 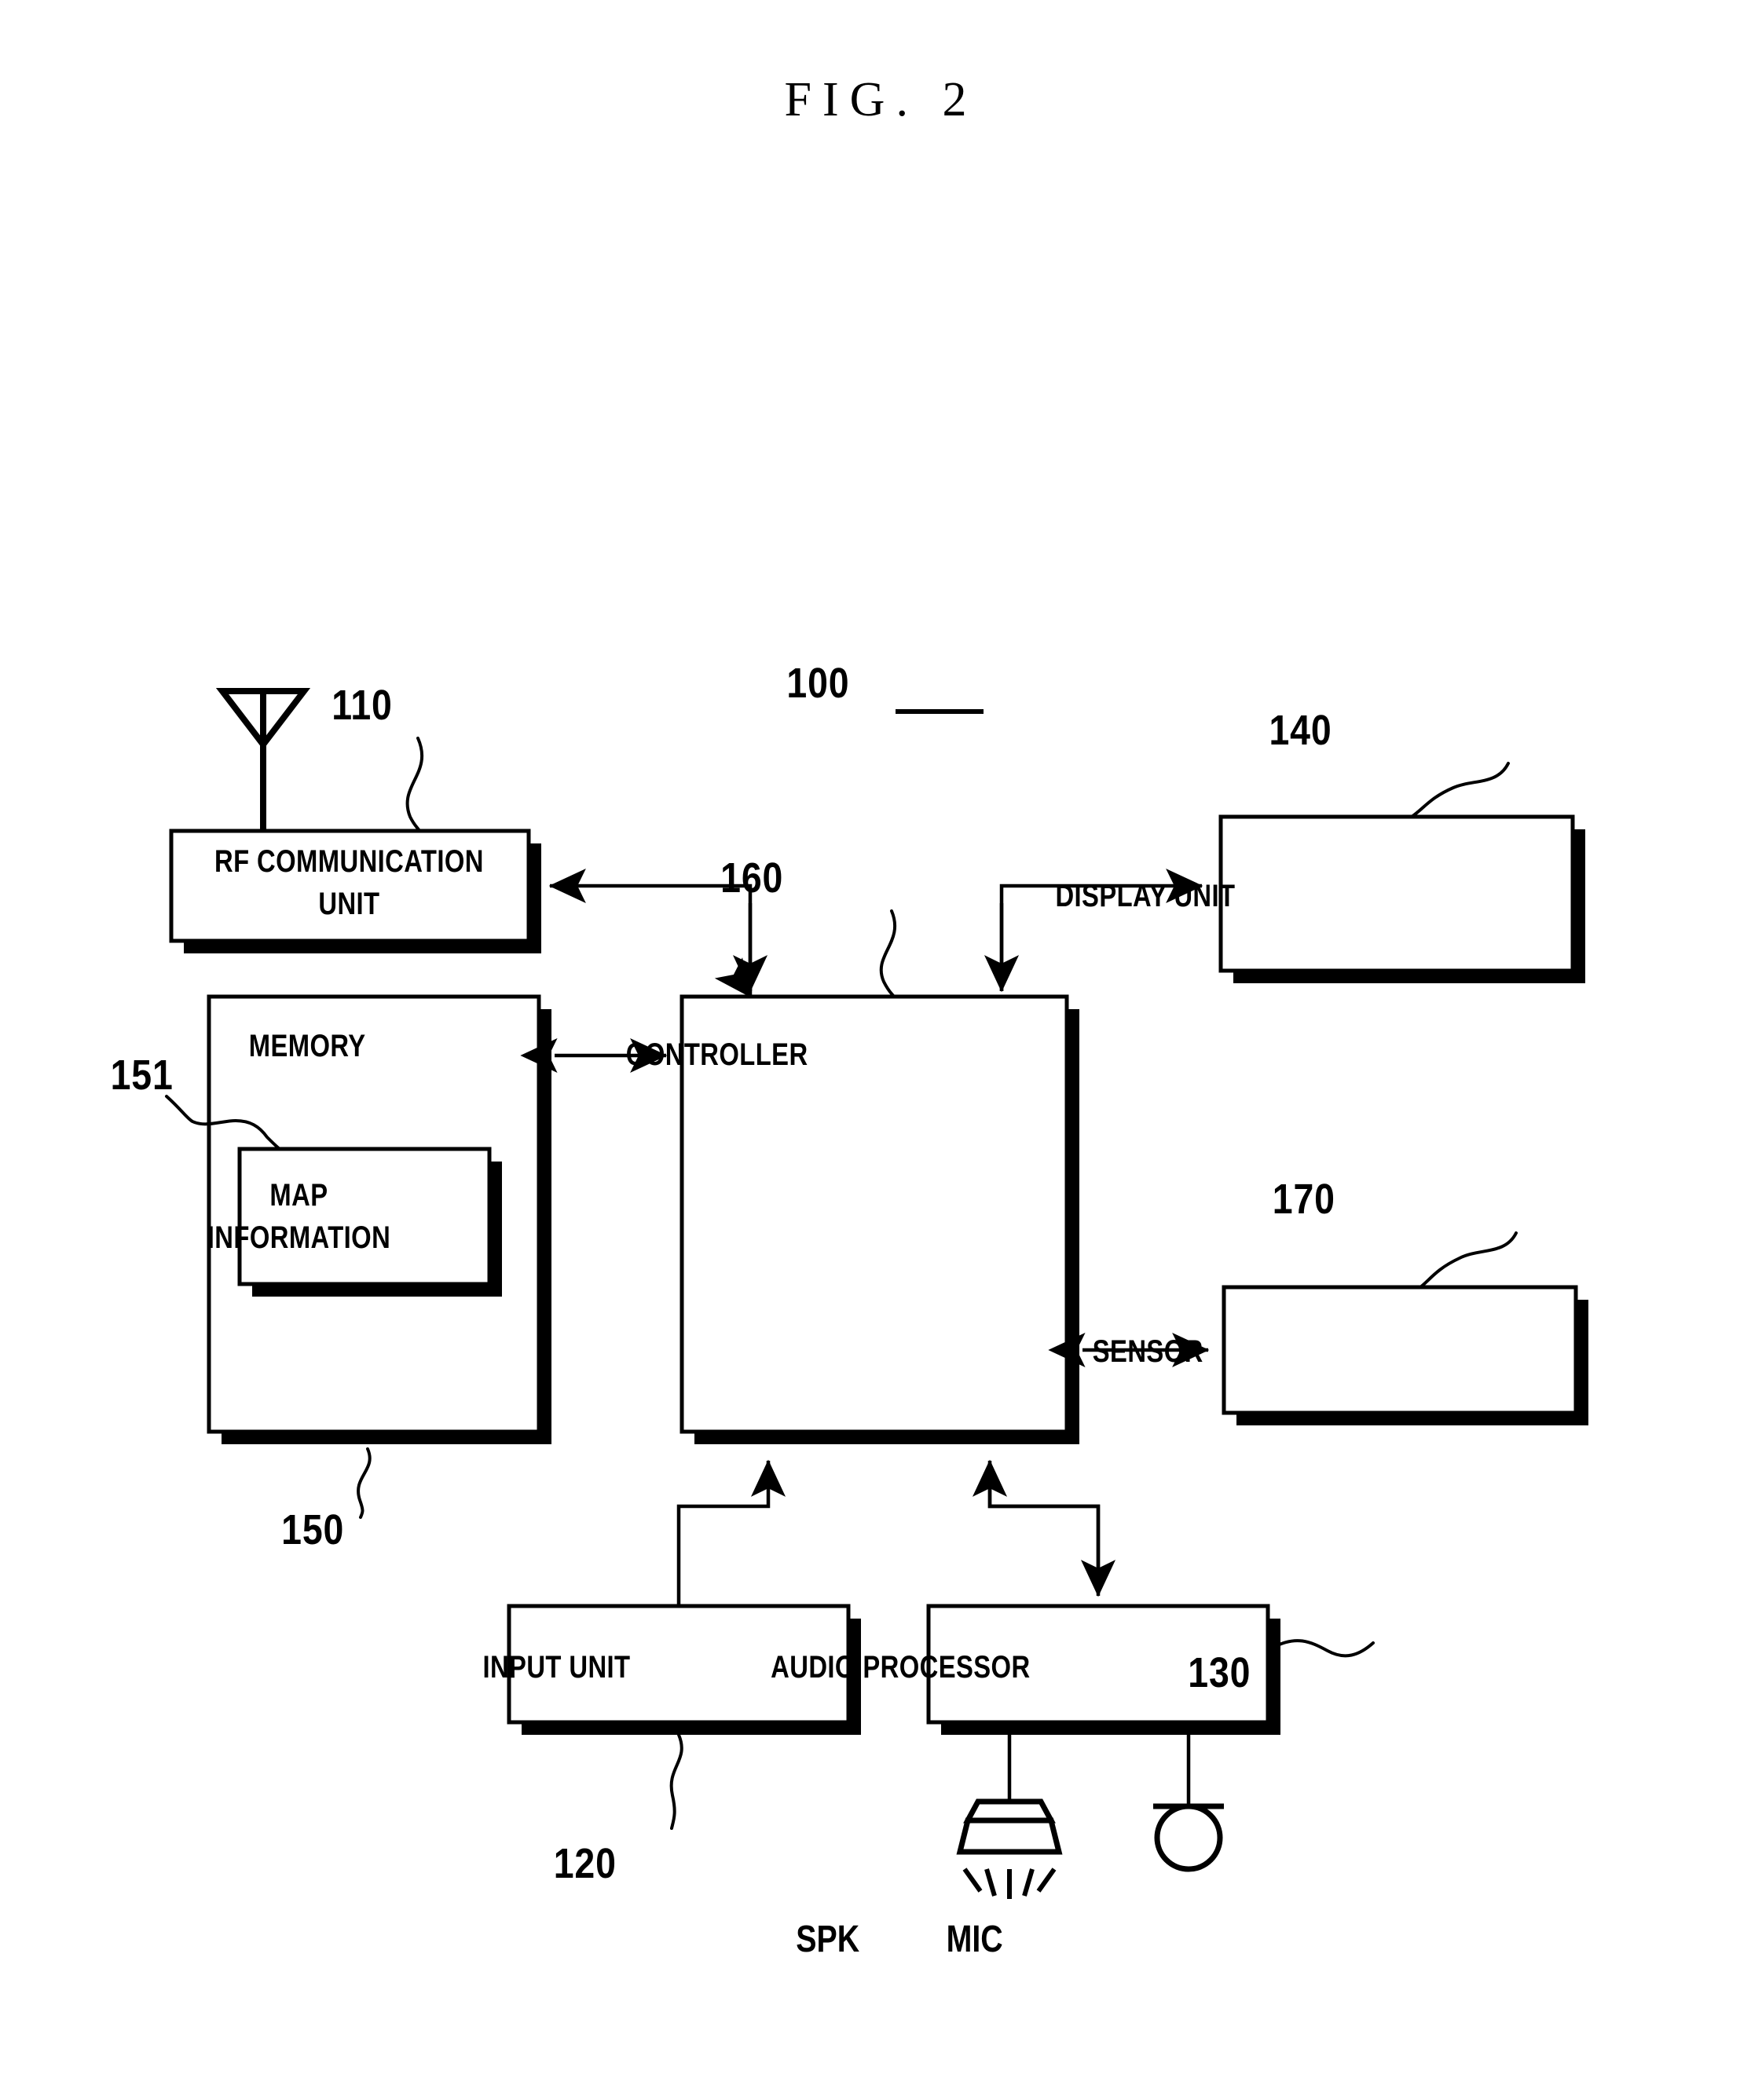 I want to click on ref-130: 130, so click(x=1281, y=1667).